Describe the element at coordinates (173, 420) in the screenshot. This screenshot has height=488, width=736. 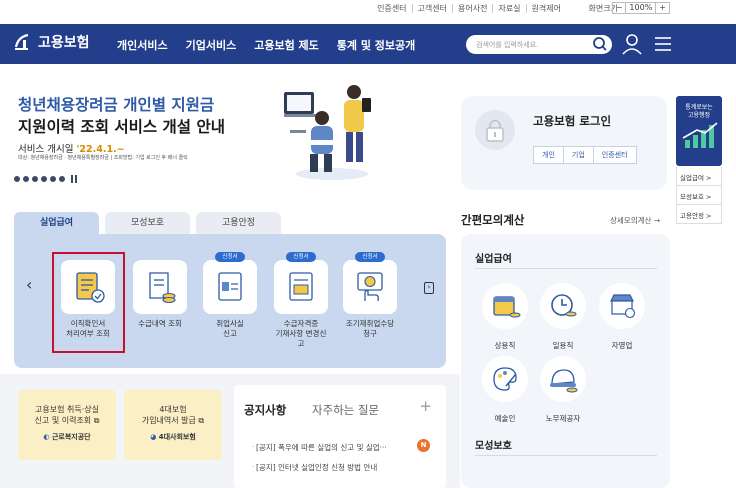
I see `card-b-line2: 가입내역서 발급 ⧉` at that location.